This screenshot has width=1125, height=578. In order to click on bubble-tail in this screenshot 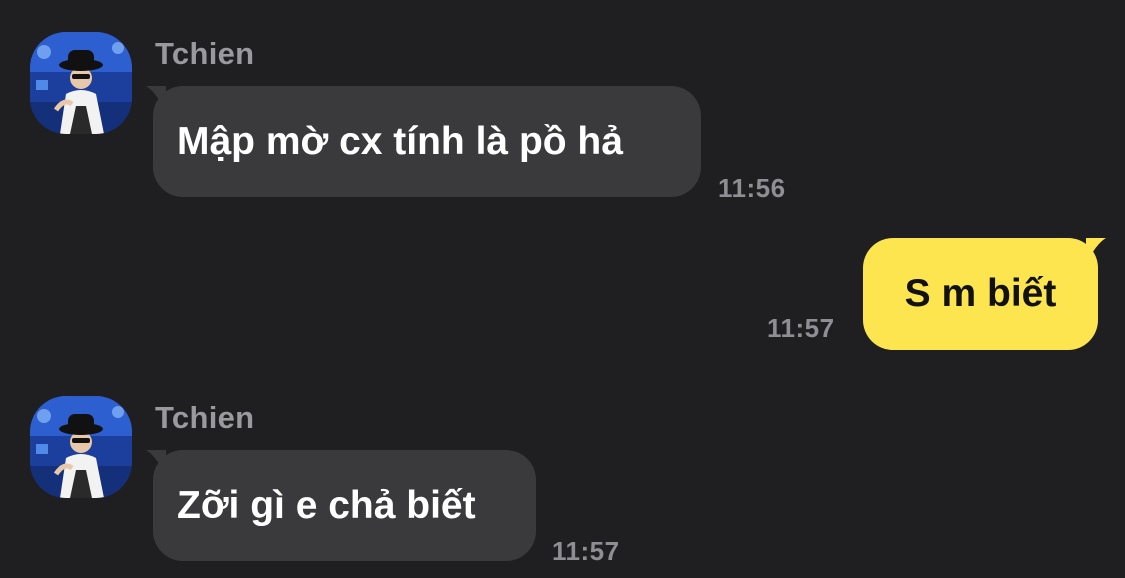, I will do `click(1096, 251)`.